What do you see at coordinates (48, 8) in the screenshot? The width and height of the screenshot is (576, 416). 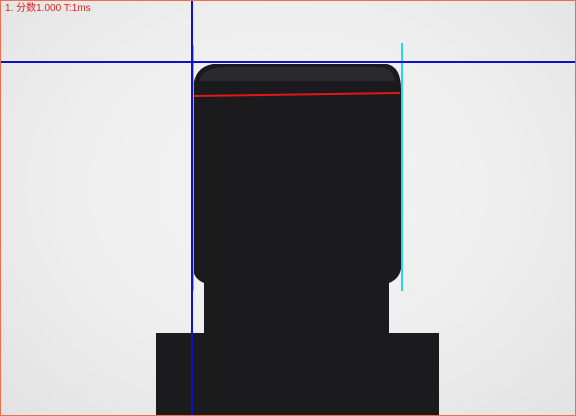 I see `result-overlay-text: 1. 分数1.000 T:1ms` at bounding box center [48, 8].